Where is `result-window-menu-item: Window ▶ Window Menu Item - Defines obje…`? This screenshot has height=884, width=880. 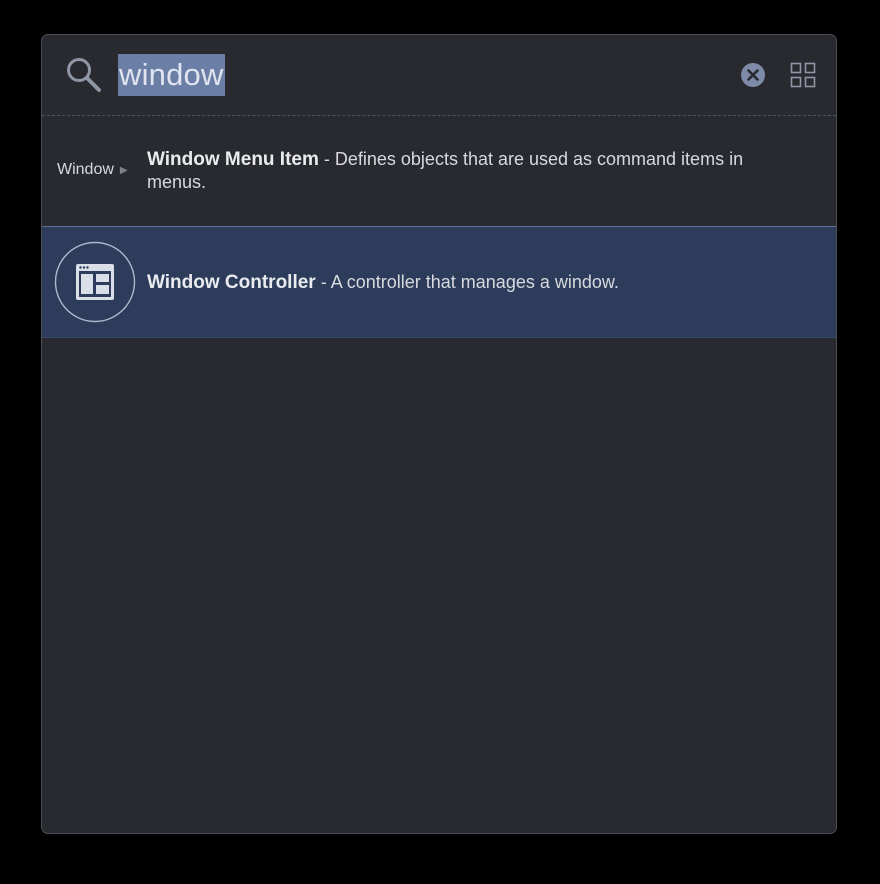 result-window-menu-item: Window ▶ Window Menu Item - Defines obje… is located at coordinates (439, 171).